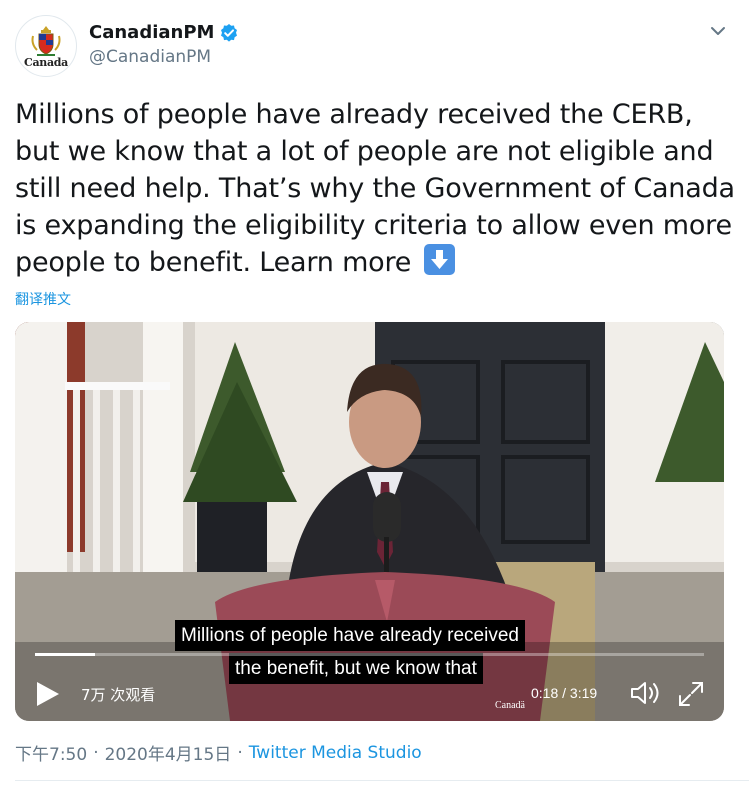 Image resolution: width=749 pixels, height=787 pixels. Describe the element at coordinates (151, 32) in the screenshot. I see `display-name: CanadianPM` at that location.